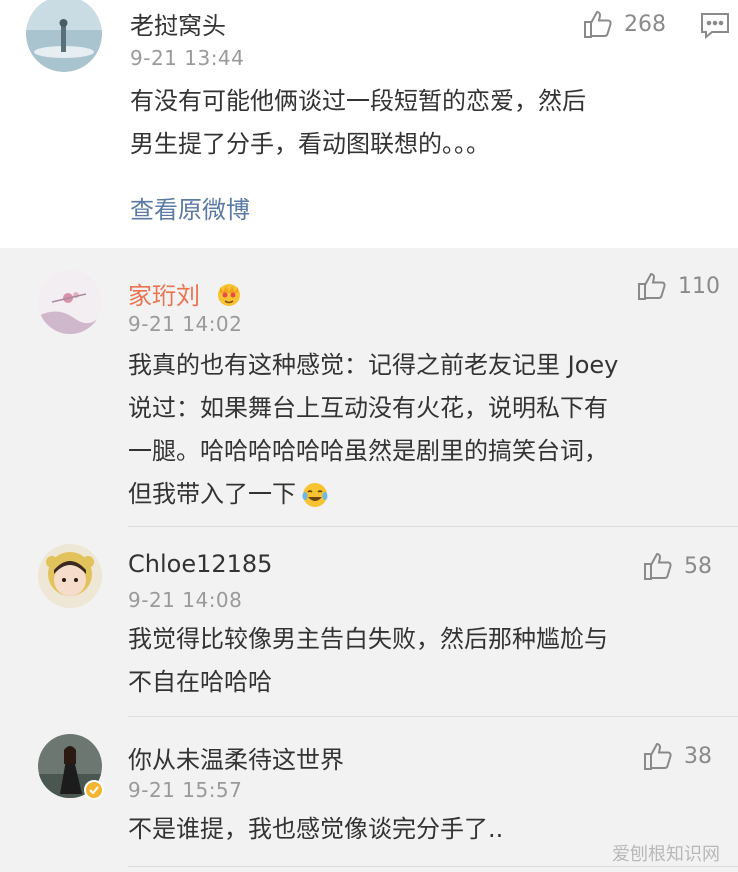  What do you see at coordinates (185, 790) in the screenshot?
I see `timestamp: 9-21 15:57` at bounding box center [185, 790].